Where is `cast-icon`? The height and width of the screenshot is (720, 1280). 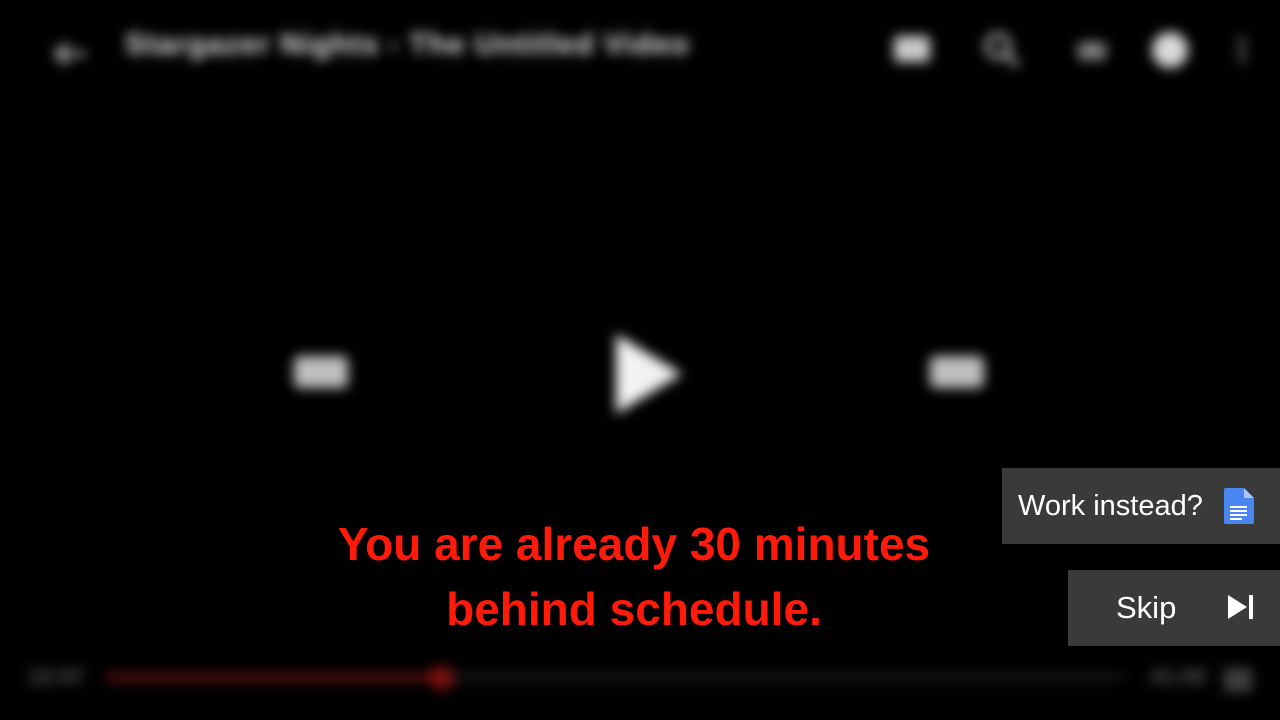
cast-icon is located at coordinates (912, 50).